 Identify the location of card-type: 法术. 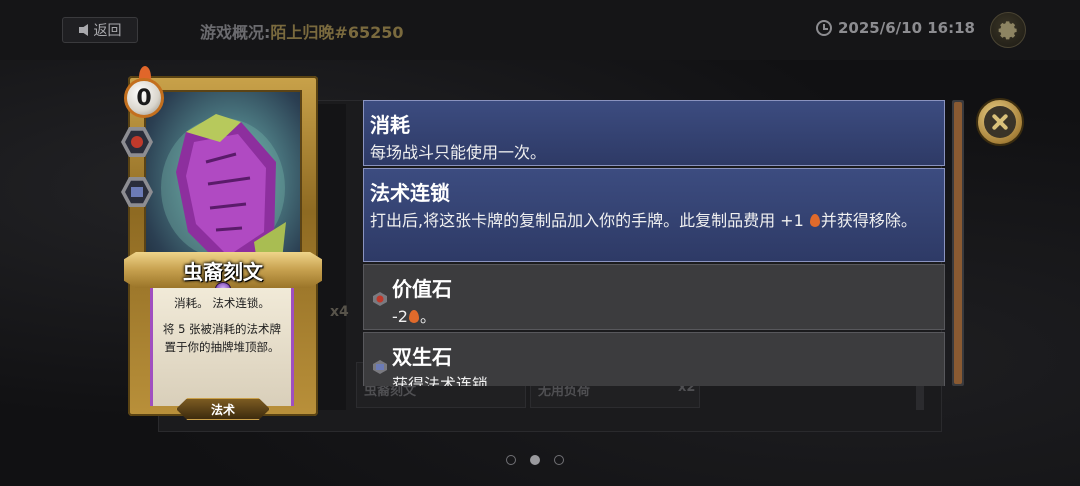
(222, 409).